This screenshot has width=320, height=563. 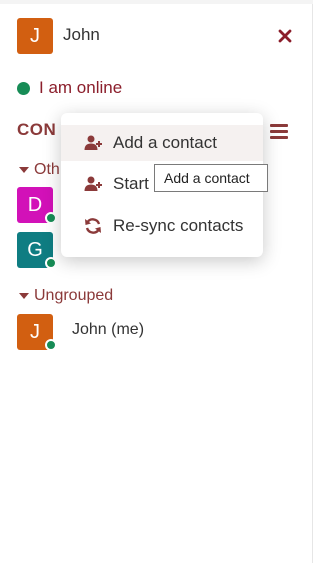 What do you see at coordinates (157, 334) in the screenshot?
I see `contact-item: J John (me)` at bounding box center [157, 334].